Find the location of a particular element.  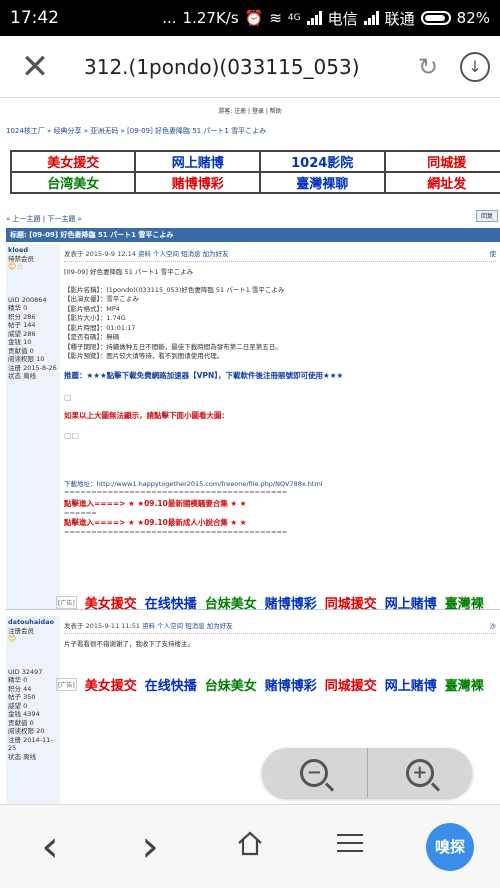

ad-cell: 网上赌博 is located at coordinates (197, 161).